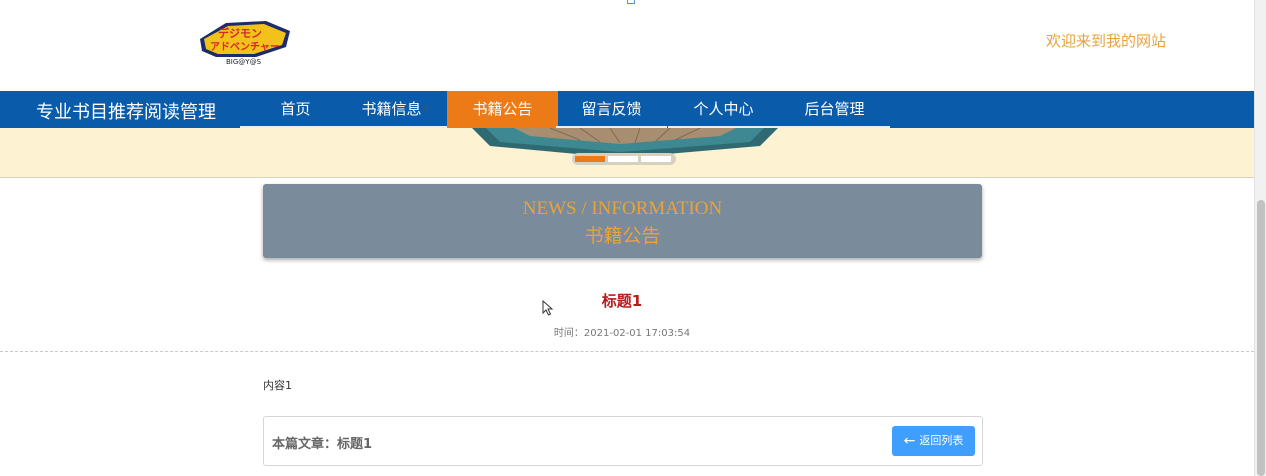  Describe the element at coordinates (623, 441) in the screenshot. I see `article-footer: 本篇文章：标题1 ← 返回列表` at that location.